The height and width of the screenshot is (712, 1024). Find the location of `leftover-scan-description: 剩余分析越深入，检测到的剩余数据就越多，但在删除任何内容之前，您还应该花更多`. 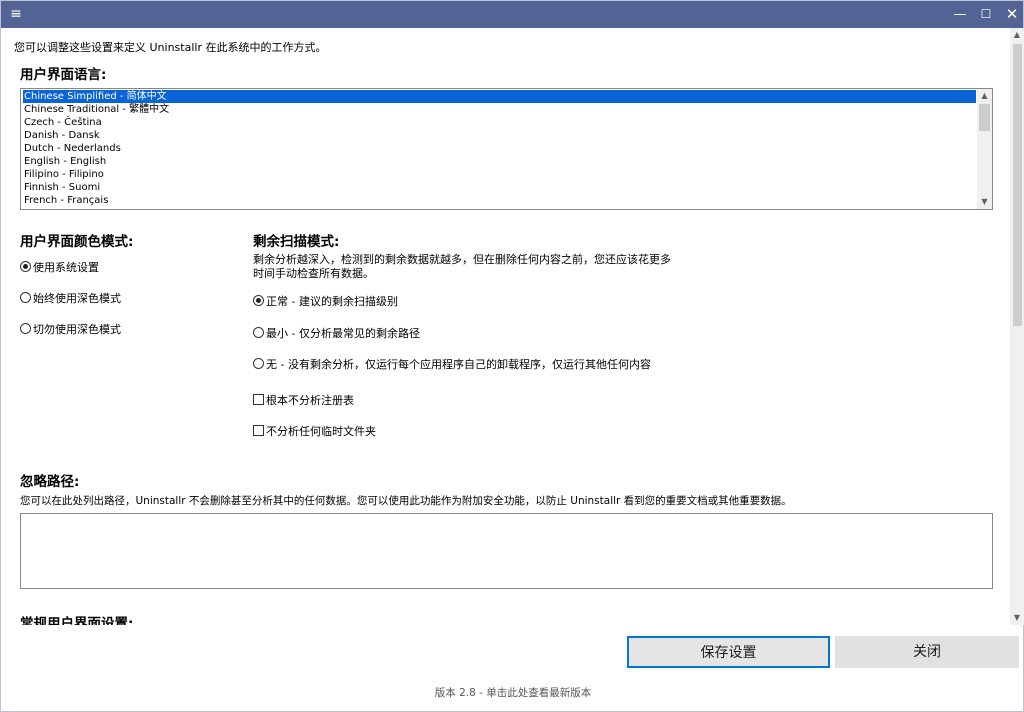

leftover-scan-description: 剩余分析越深入，检测到的剩余数据就越多，但在删除任何内容之前，您还应该花更多 is located at coordinates (462, 259).